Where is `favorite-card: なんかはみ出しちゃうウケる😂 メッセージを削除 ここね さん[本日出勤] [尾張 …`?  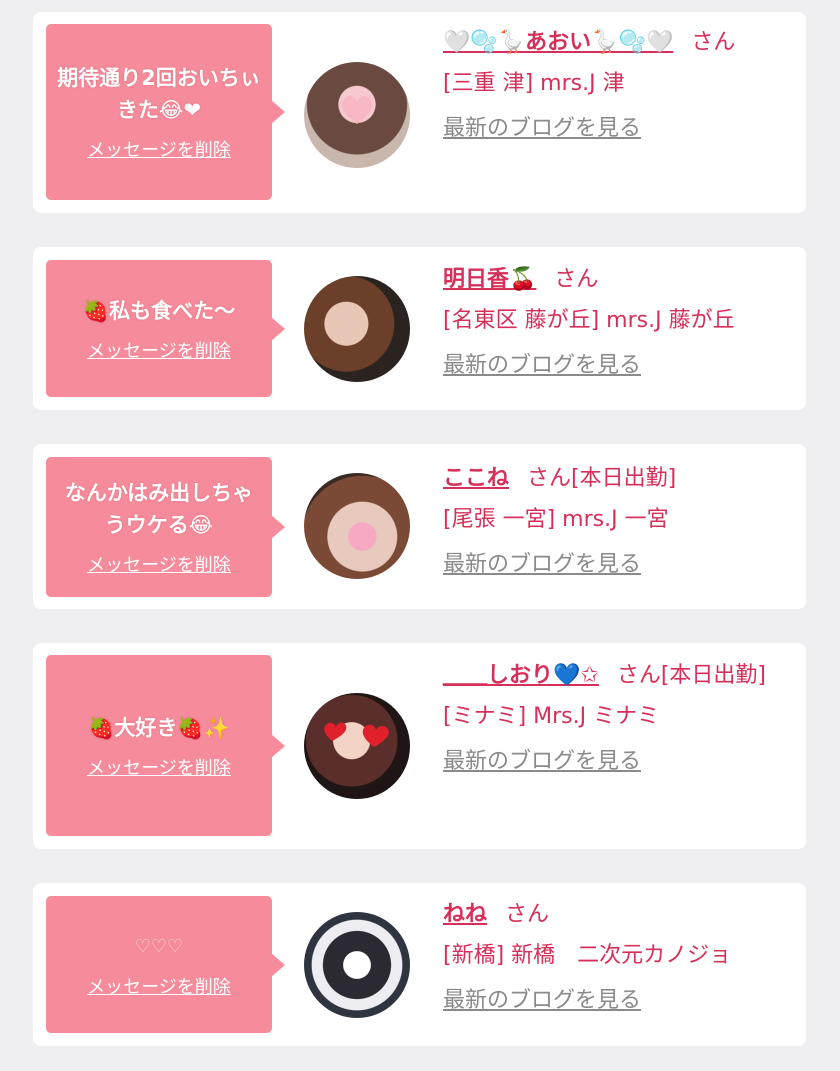
favorite-card: なんかはみ出しちゃうウケる😂 メッセージを削除 ここね さん[本日出勤] [尾張 … is located at coordinates (419, 526).